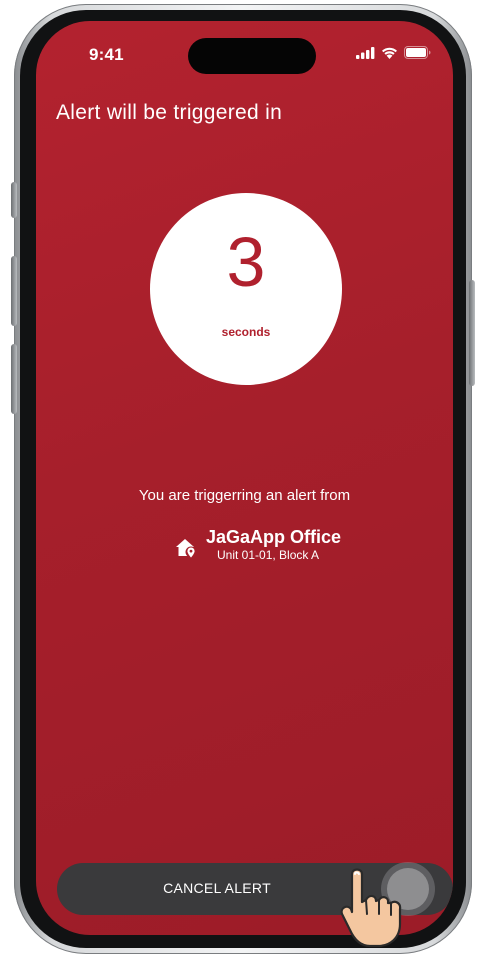  Describe the element at coordinates (244, 495) in the screenshot. I see `trigger-source-text: You are triggerring an alert from` at that location.